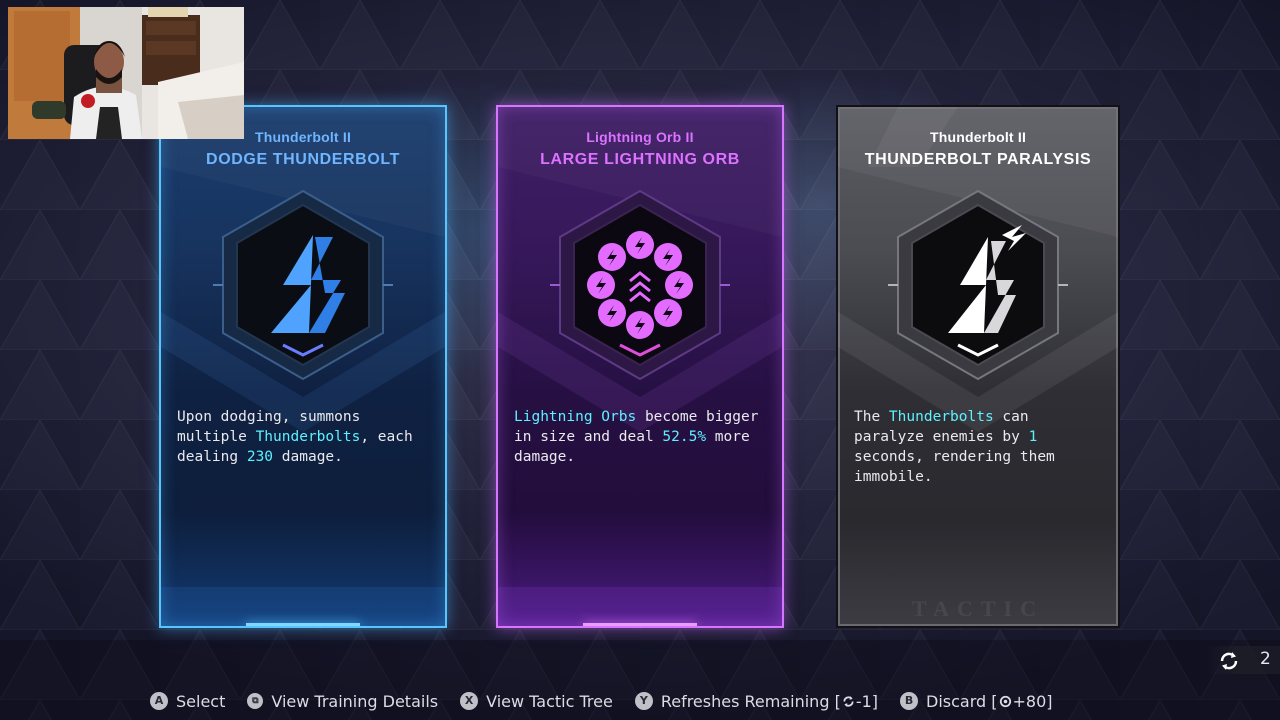  What do you see at coordinates (871, 417) in the screenshot?
I see `desc-text: The` at bounding box center [871, 417].